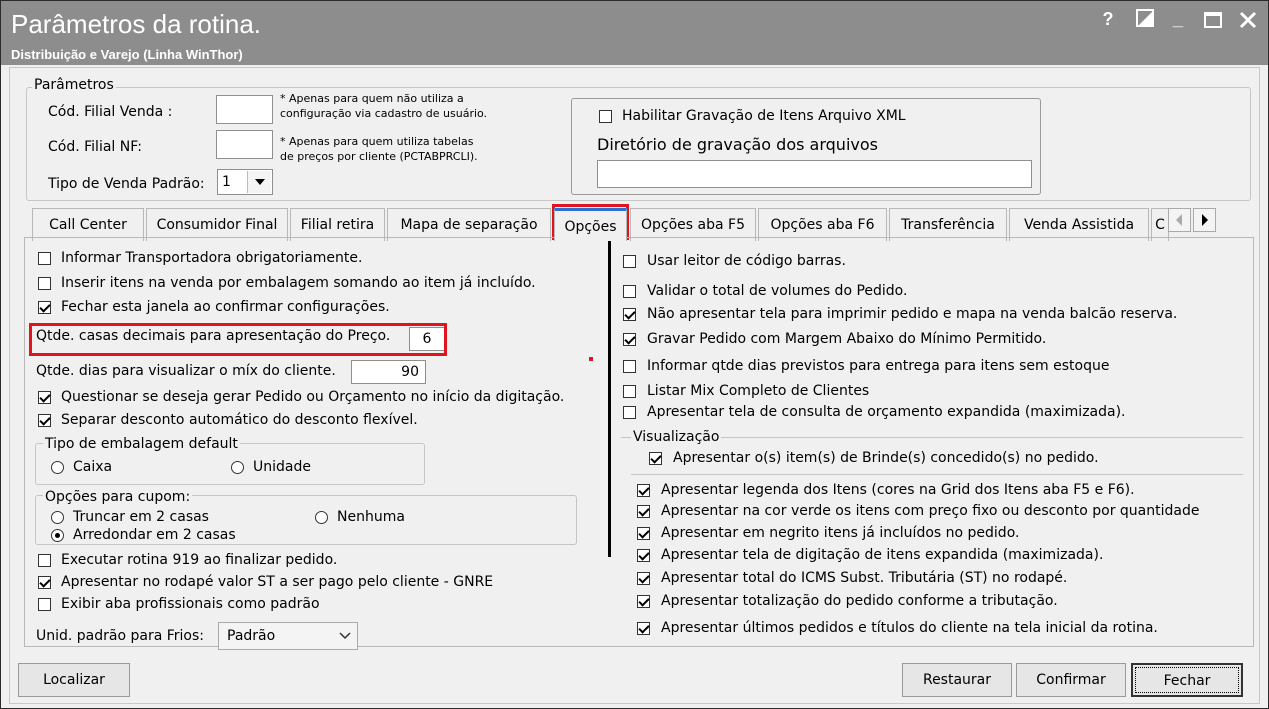 Image resolution: width=1269 pixels, height=709 pixels. I want to click on red-marker, so click(591, 359).